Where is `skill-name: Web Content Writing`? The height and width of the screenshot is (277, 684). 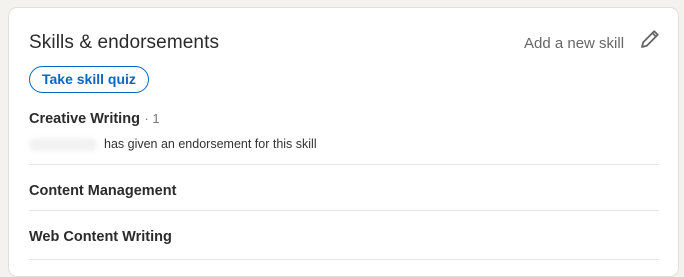
skill-name: Web Content Writing is located at coordinates (100, 237).